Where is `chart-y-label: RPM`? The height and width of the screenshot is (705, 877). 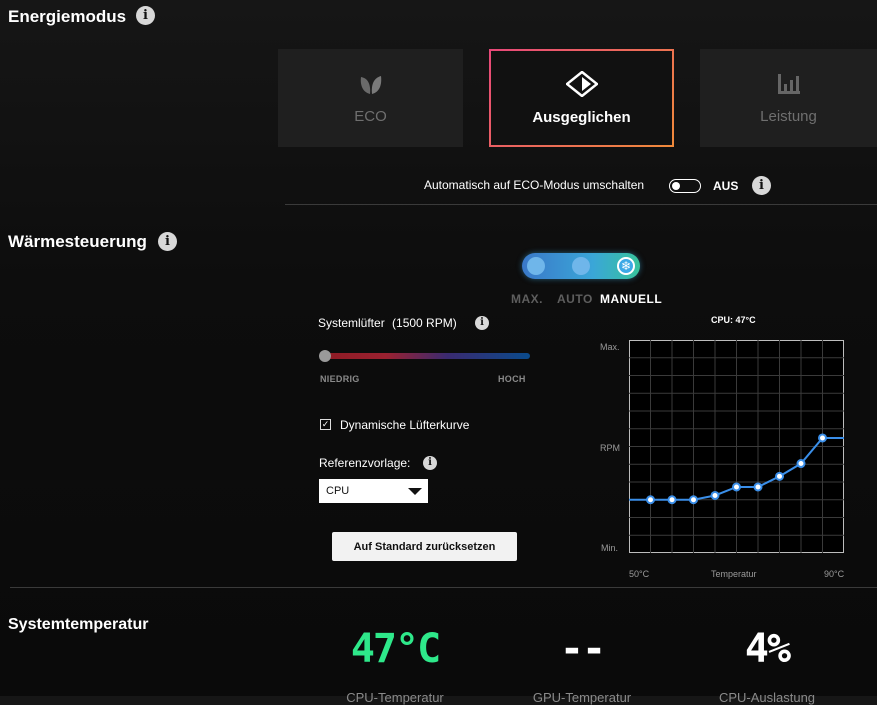 chart-y-label: RPM is located at coordinates (610, 448).